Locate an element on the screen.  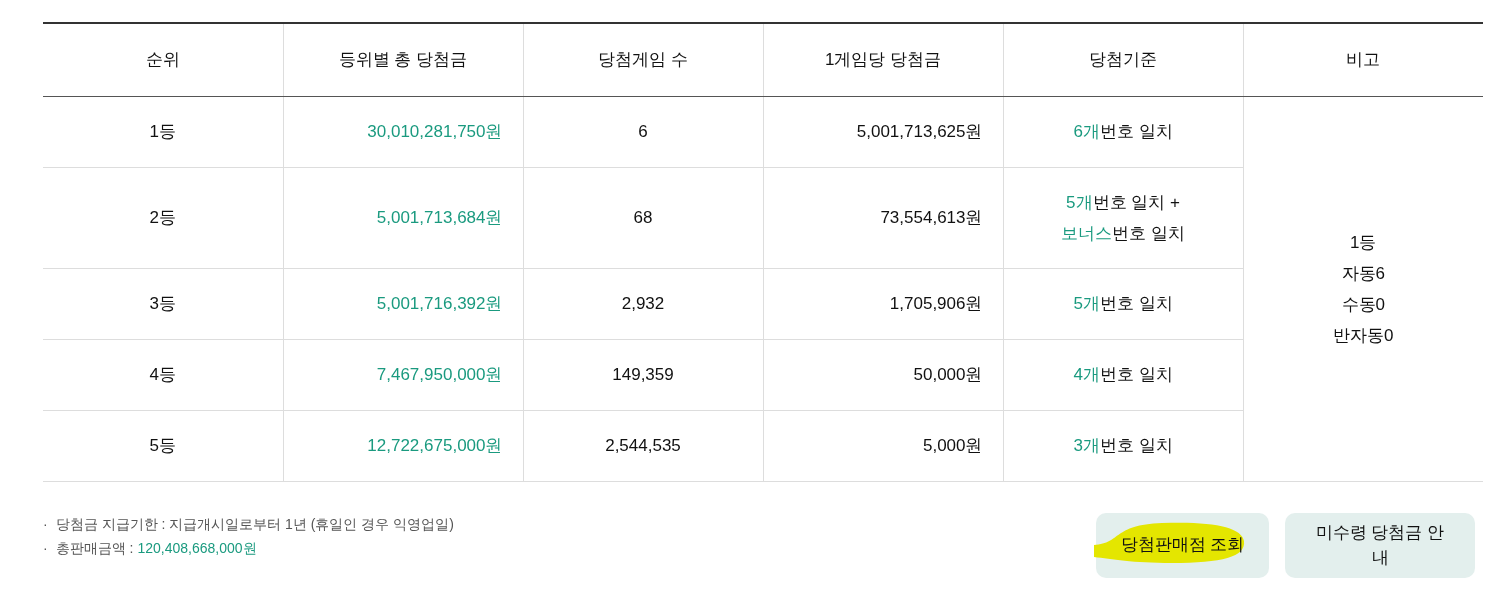
game-count-cell: 149,359 is located at coordinates (643, 374).